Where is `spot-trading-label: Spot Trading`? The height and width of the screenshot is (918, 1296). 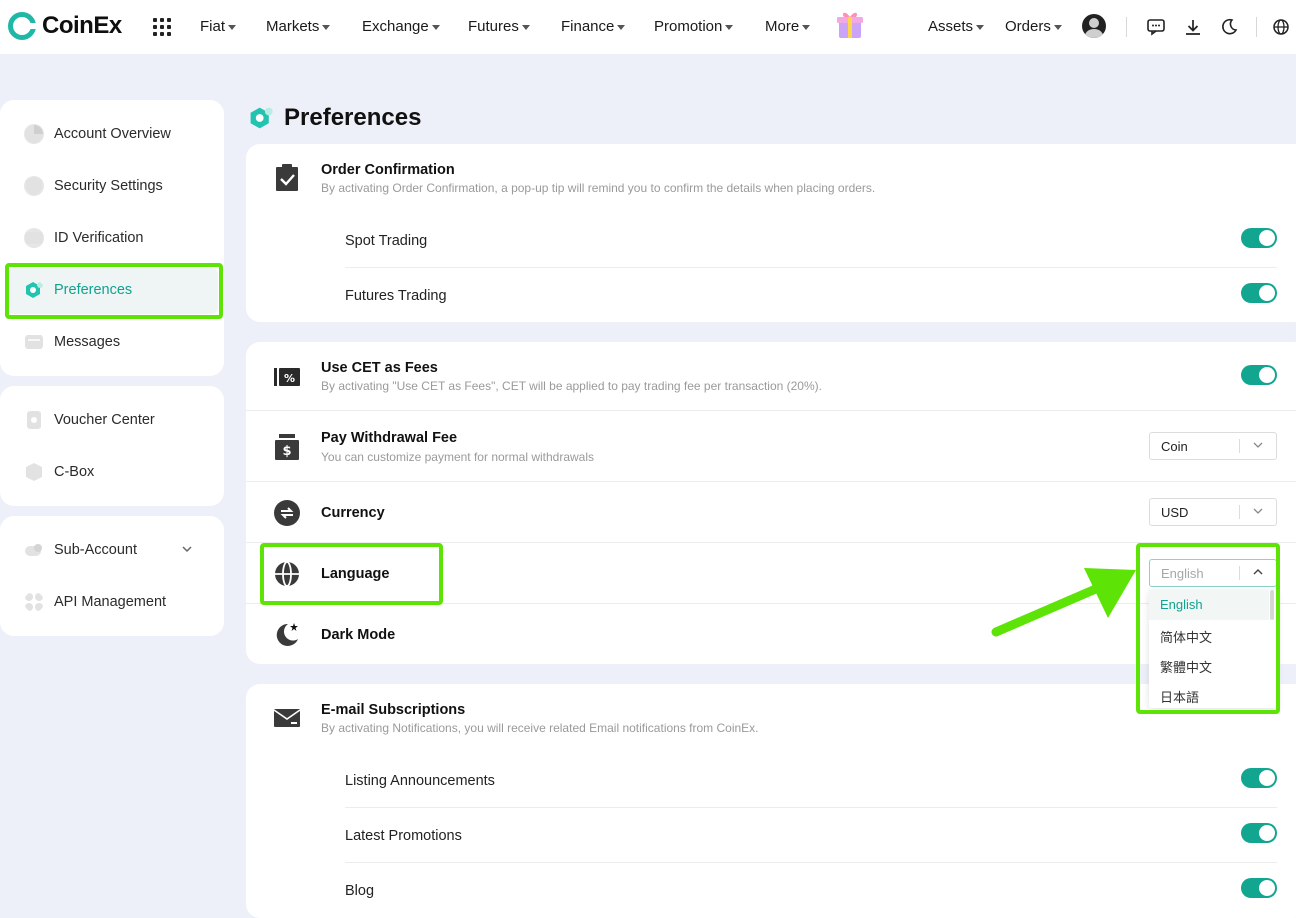 spot-trading-label: Spot Trading is located at coordinates (386, 241).